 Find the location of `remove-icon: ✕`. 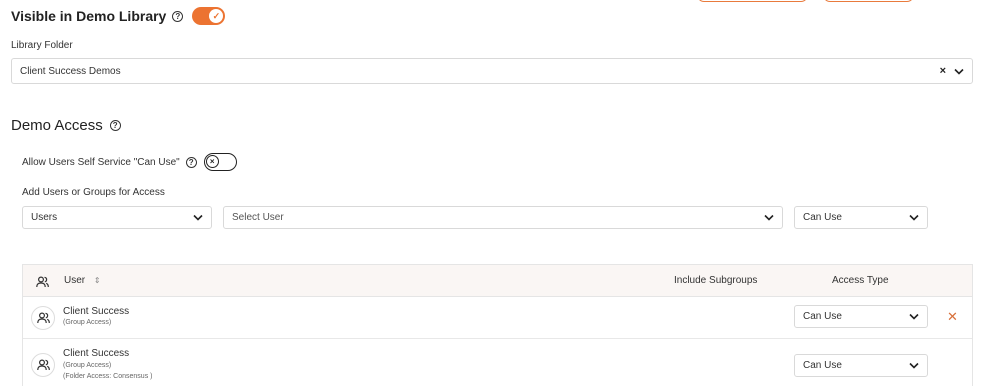

remove-icon: ✕ is located at coordinates (952, 317).